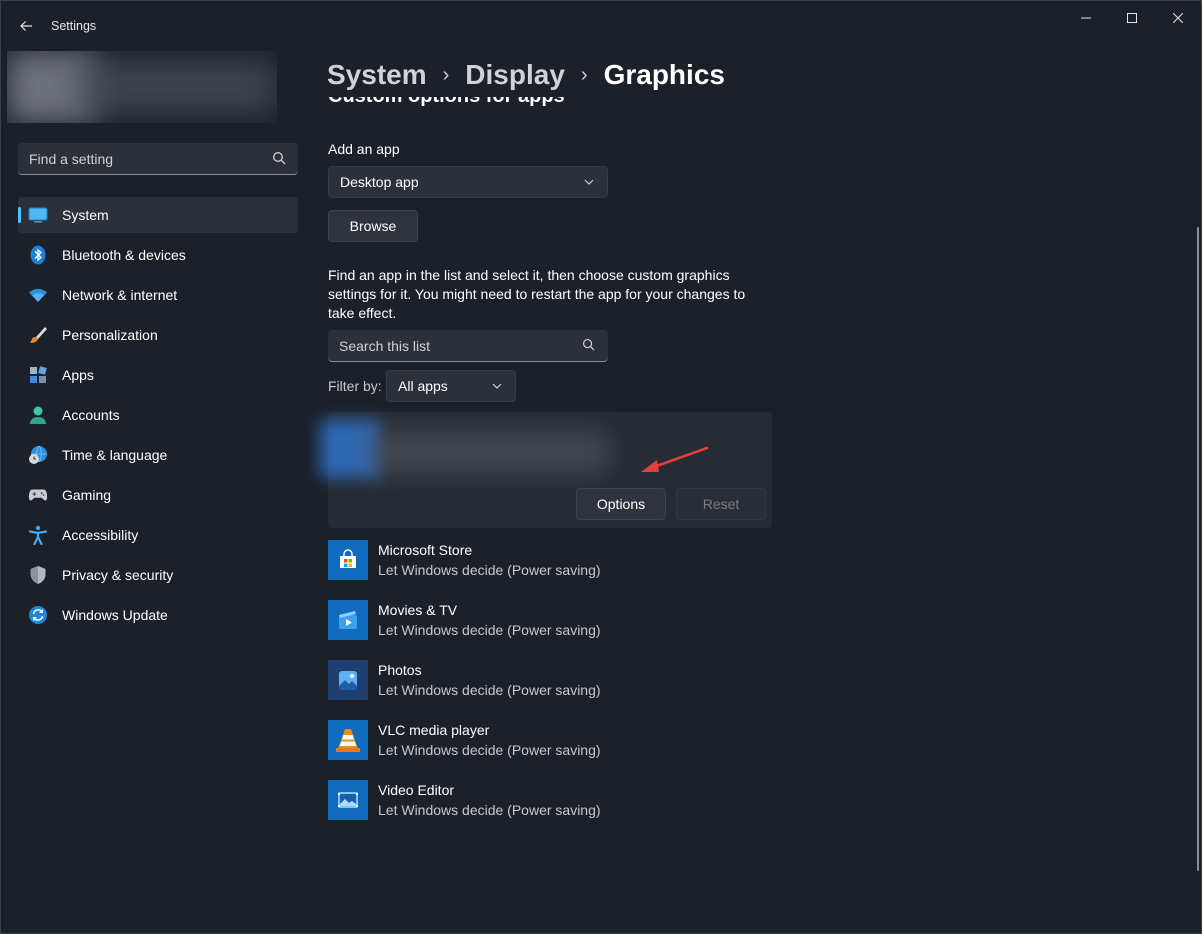 The image size is (1202, 934). Describe the element at coordinates (454, 345) in the screenshot. I see `list-search-input` at that location.